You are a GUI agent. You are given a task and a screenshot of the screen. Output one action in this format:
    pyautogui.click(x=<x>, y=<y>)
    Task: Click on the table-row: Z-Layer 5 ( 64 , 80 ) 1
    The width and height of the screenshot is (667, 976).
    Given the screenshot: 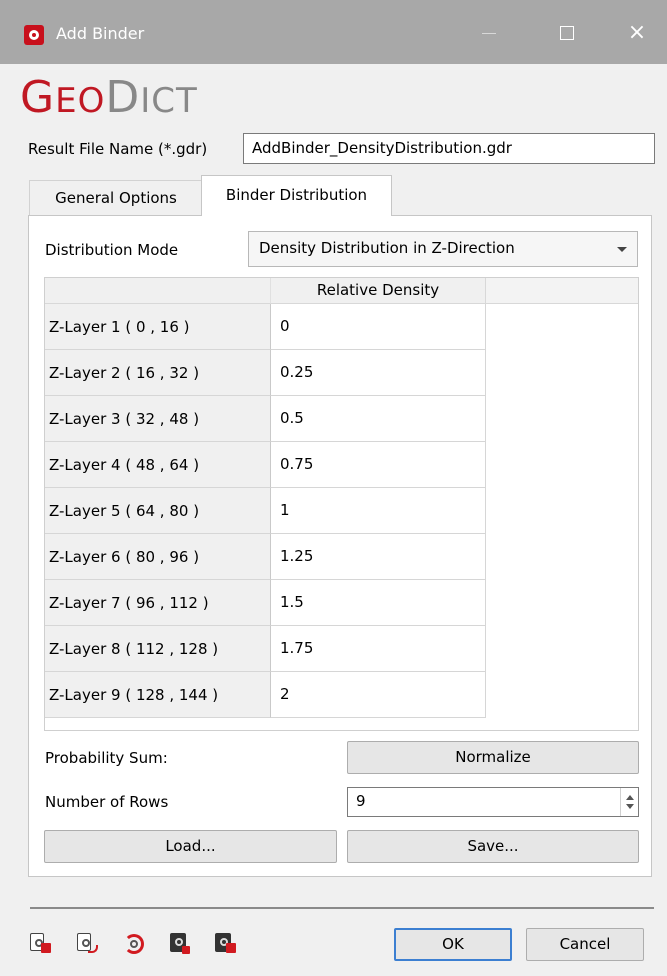 What is the action you would take?
    pyautogui.click(x=265, y=511)
    